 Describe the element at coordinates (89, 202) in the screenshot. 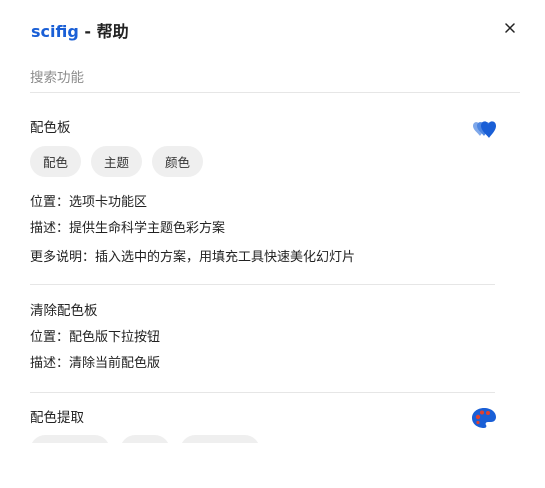

I see `location-text: 位置：选项卡功能区` at that location.